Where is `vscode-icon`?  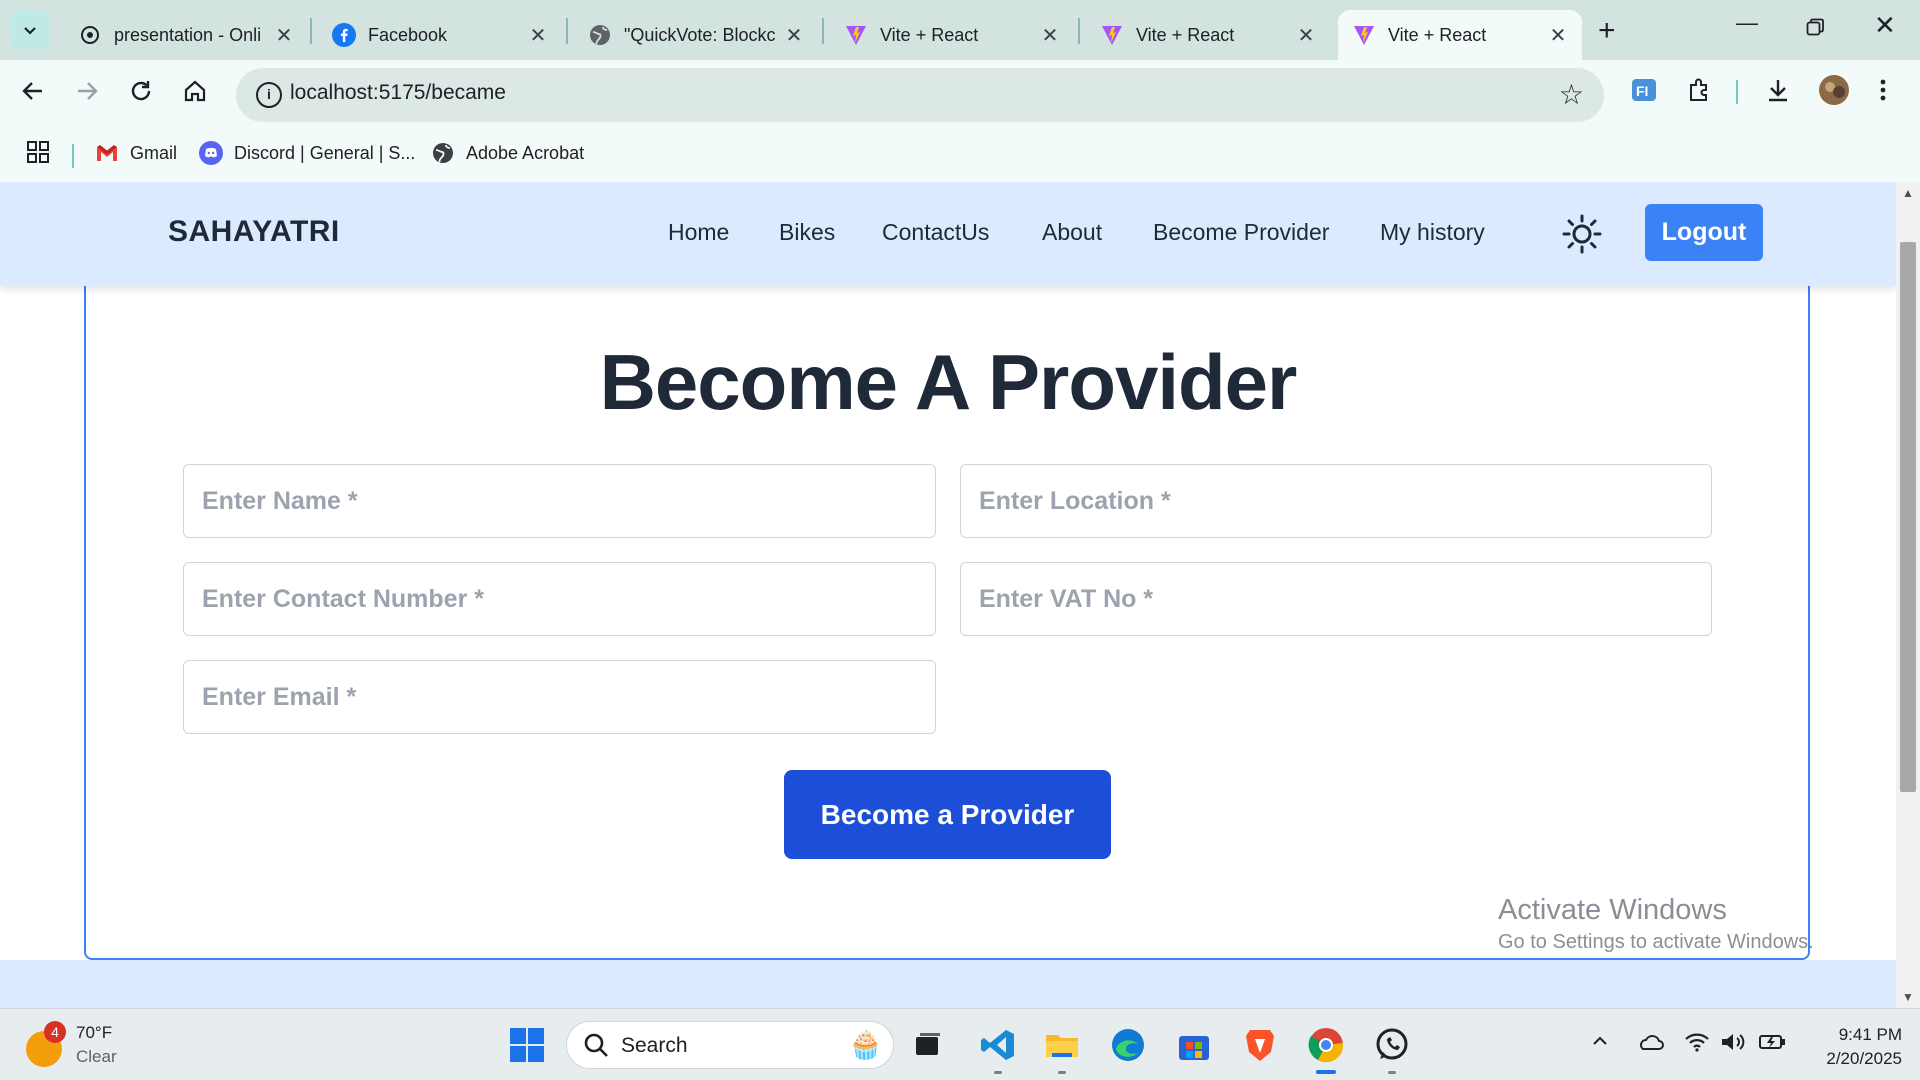
vscode-icon is located at coordinates (998, 1045).